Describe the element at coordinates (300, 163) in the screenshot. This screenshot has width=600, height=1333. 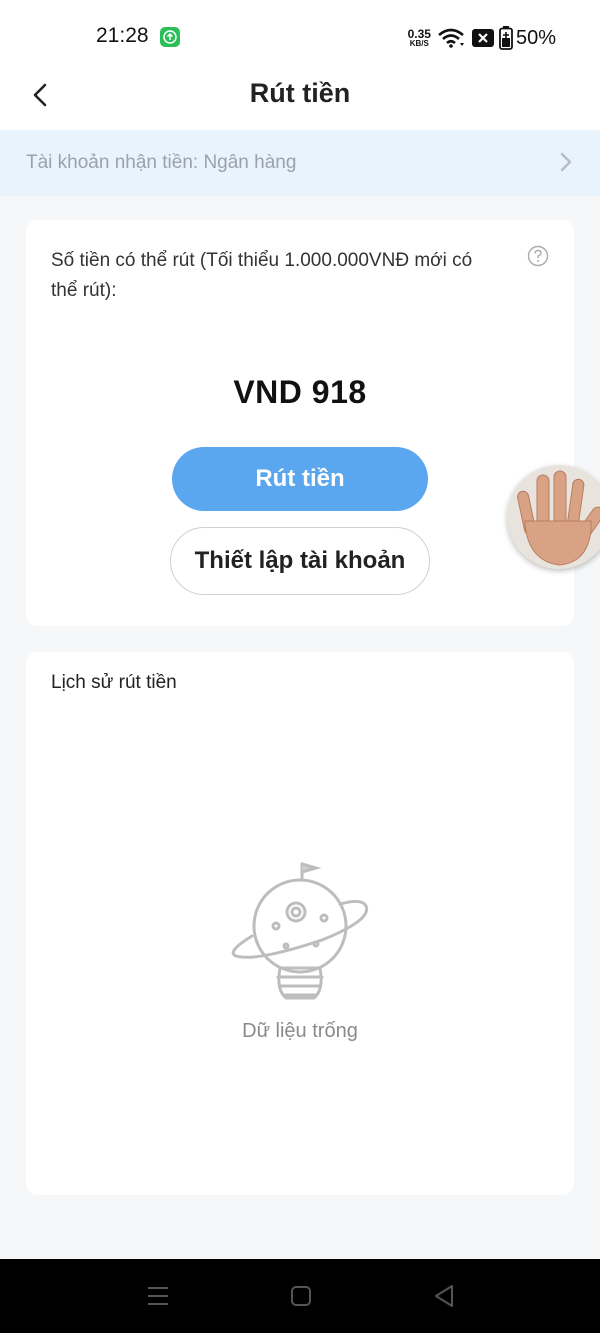
I see `receiving-account-row: Tài khoản nhận tiền: Ngân hàng` at that location.